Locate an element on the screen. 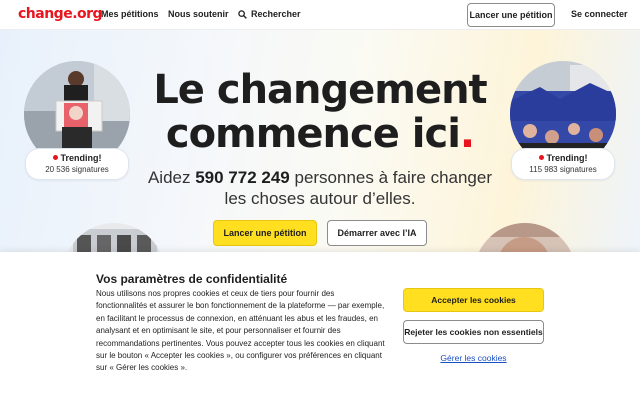 This screenshot has height=400, width=640. building-image is located at coordinates (114, 237).